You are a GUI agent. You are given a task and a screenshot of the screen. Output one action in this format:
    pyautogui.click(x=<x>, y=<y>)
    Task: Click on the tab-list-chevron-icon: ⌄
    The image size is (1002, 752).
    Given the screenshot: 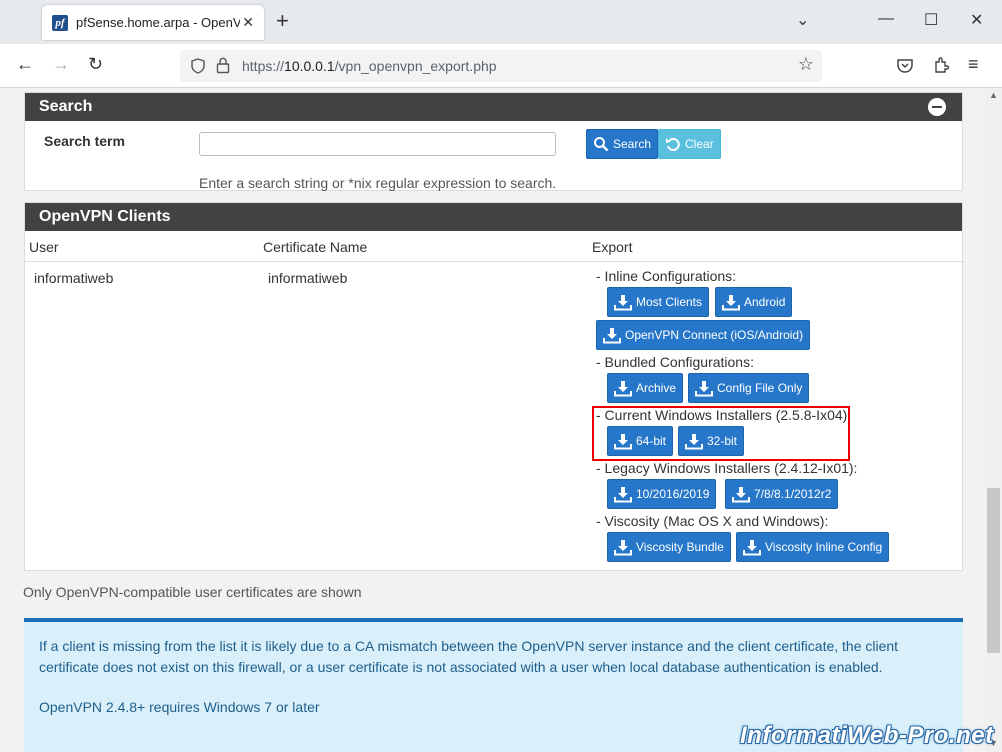 What is the action you would take?
    pyautogui.click(x=802, y=20)
    